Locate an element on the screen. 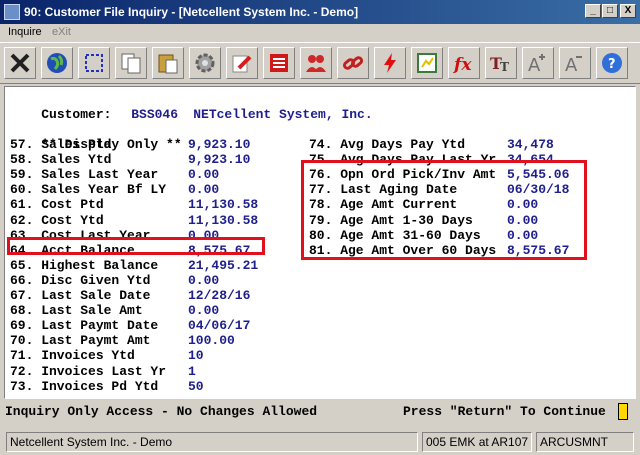 This screenshot has height=455, width=640. list-icon is located at coordinates (279, 63).